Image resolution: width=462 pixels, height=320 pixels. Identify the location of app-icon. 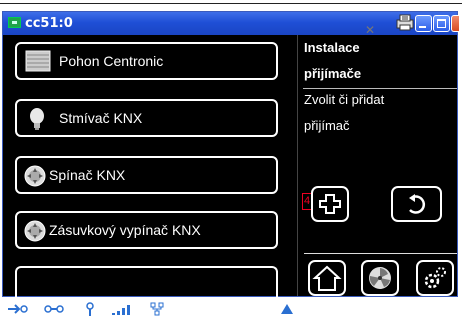
(14, 22).